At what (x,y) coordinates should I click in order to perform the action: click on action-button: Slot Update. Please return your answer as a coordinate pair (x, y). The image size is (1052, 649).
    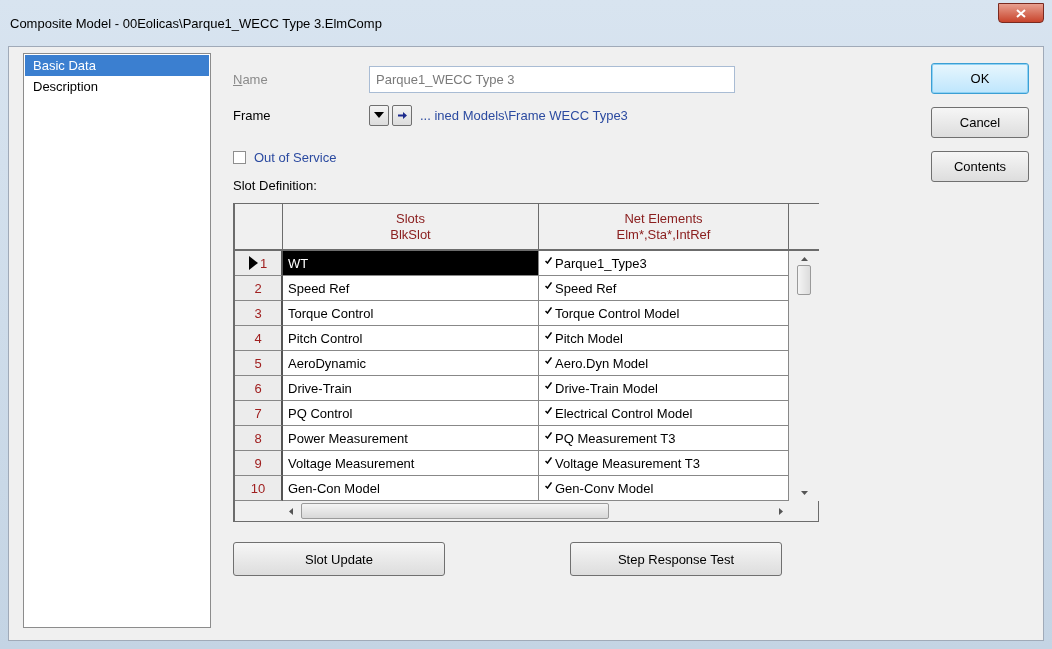
    Looking at the image, I should click on (339, 559).